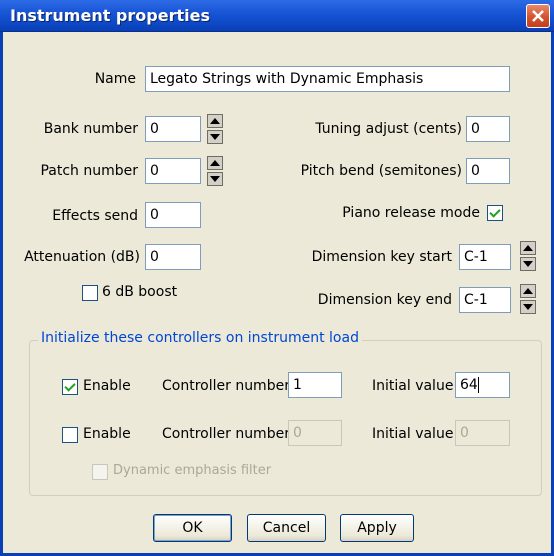 The height and width of the screenshot is (556, 554). Describe the element at coordinates (411, 213) in the screenshot. I see `piano-release-label: Piano release mode` at that location.